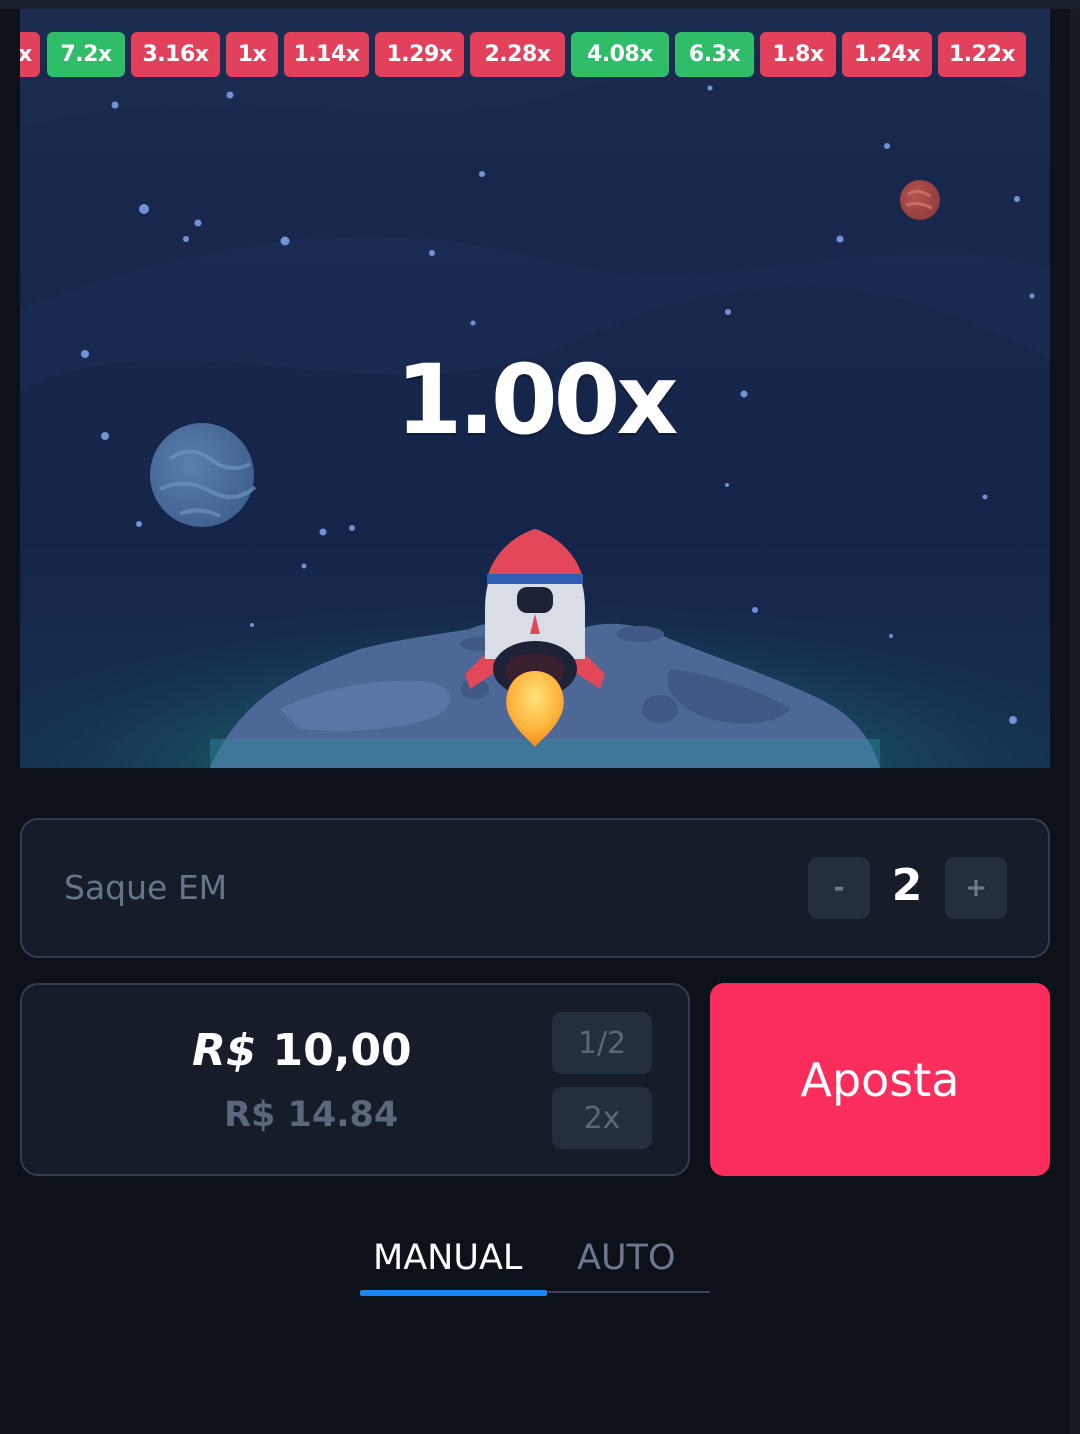 The width and height of the screenshot is (1080, 1434). What do you see at coordinates (224, 1050) in the screenshot?
I see `currency-symbol: R$` at bounding box center [224, 1050].